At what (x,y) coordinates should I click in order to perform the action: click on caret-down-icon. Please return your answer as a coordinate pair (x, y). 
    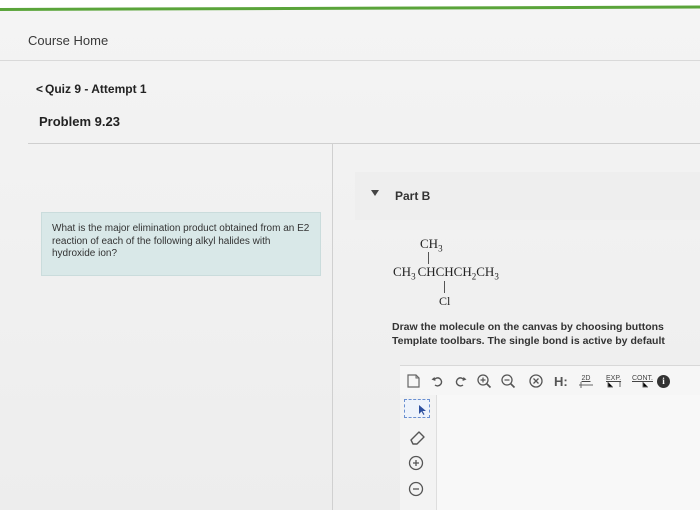
    Looking at the image, I should click on (375, 193).